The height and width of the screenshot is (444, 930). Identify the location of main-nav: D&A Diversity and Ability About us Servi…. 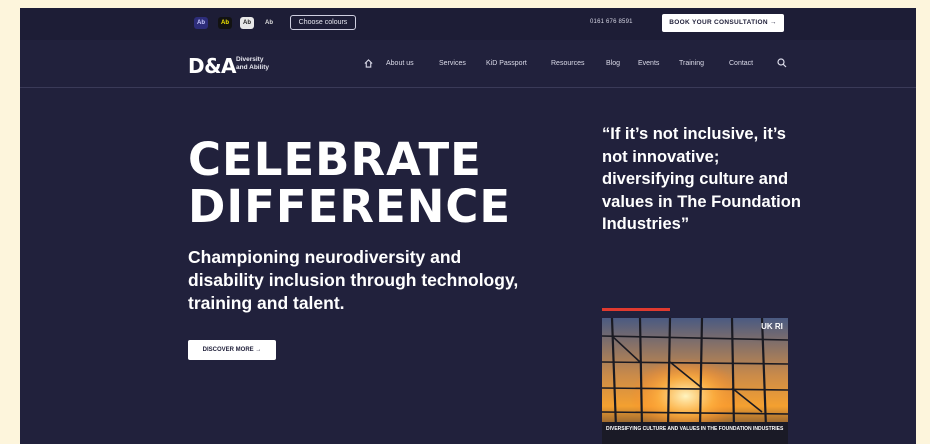
(468, 64).